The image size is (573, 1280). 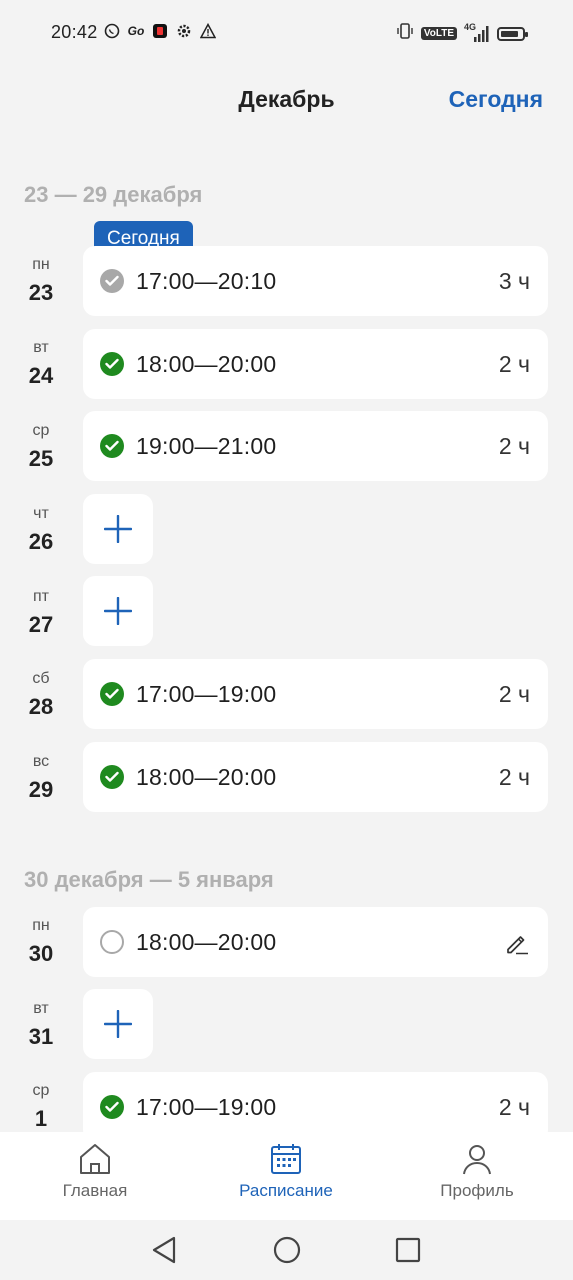 What do you see at coordinates (408, 1250) in the screenshot?
I see `recents-icon` at bounding box center [408, 1250].